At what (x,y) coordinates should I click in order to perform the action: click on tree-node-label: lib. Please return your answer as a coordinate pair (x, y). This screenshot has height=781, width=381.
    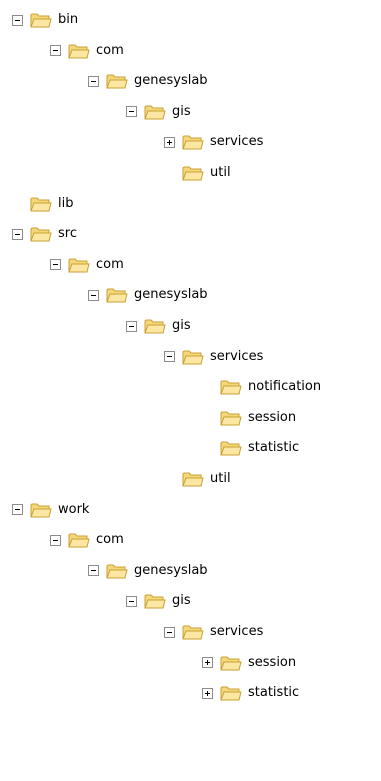
    Looking at the image, I should click on (65, 204).